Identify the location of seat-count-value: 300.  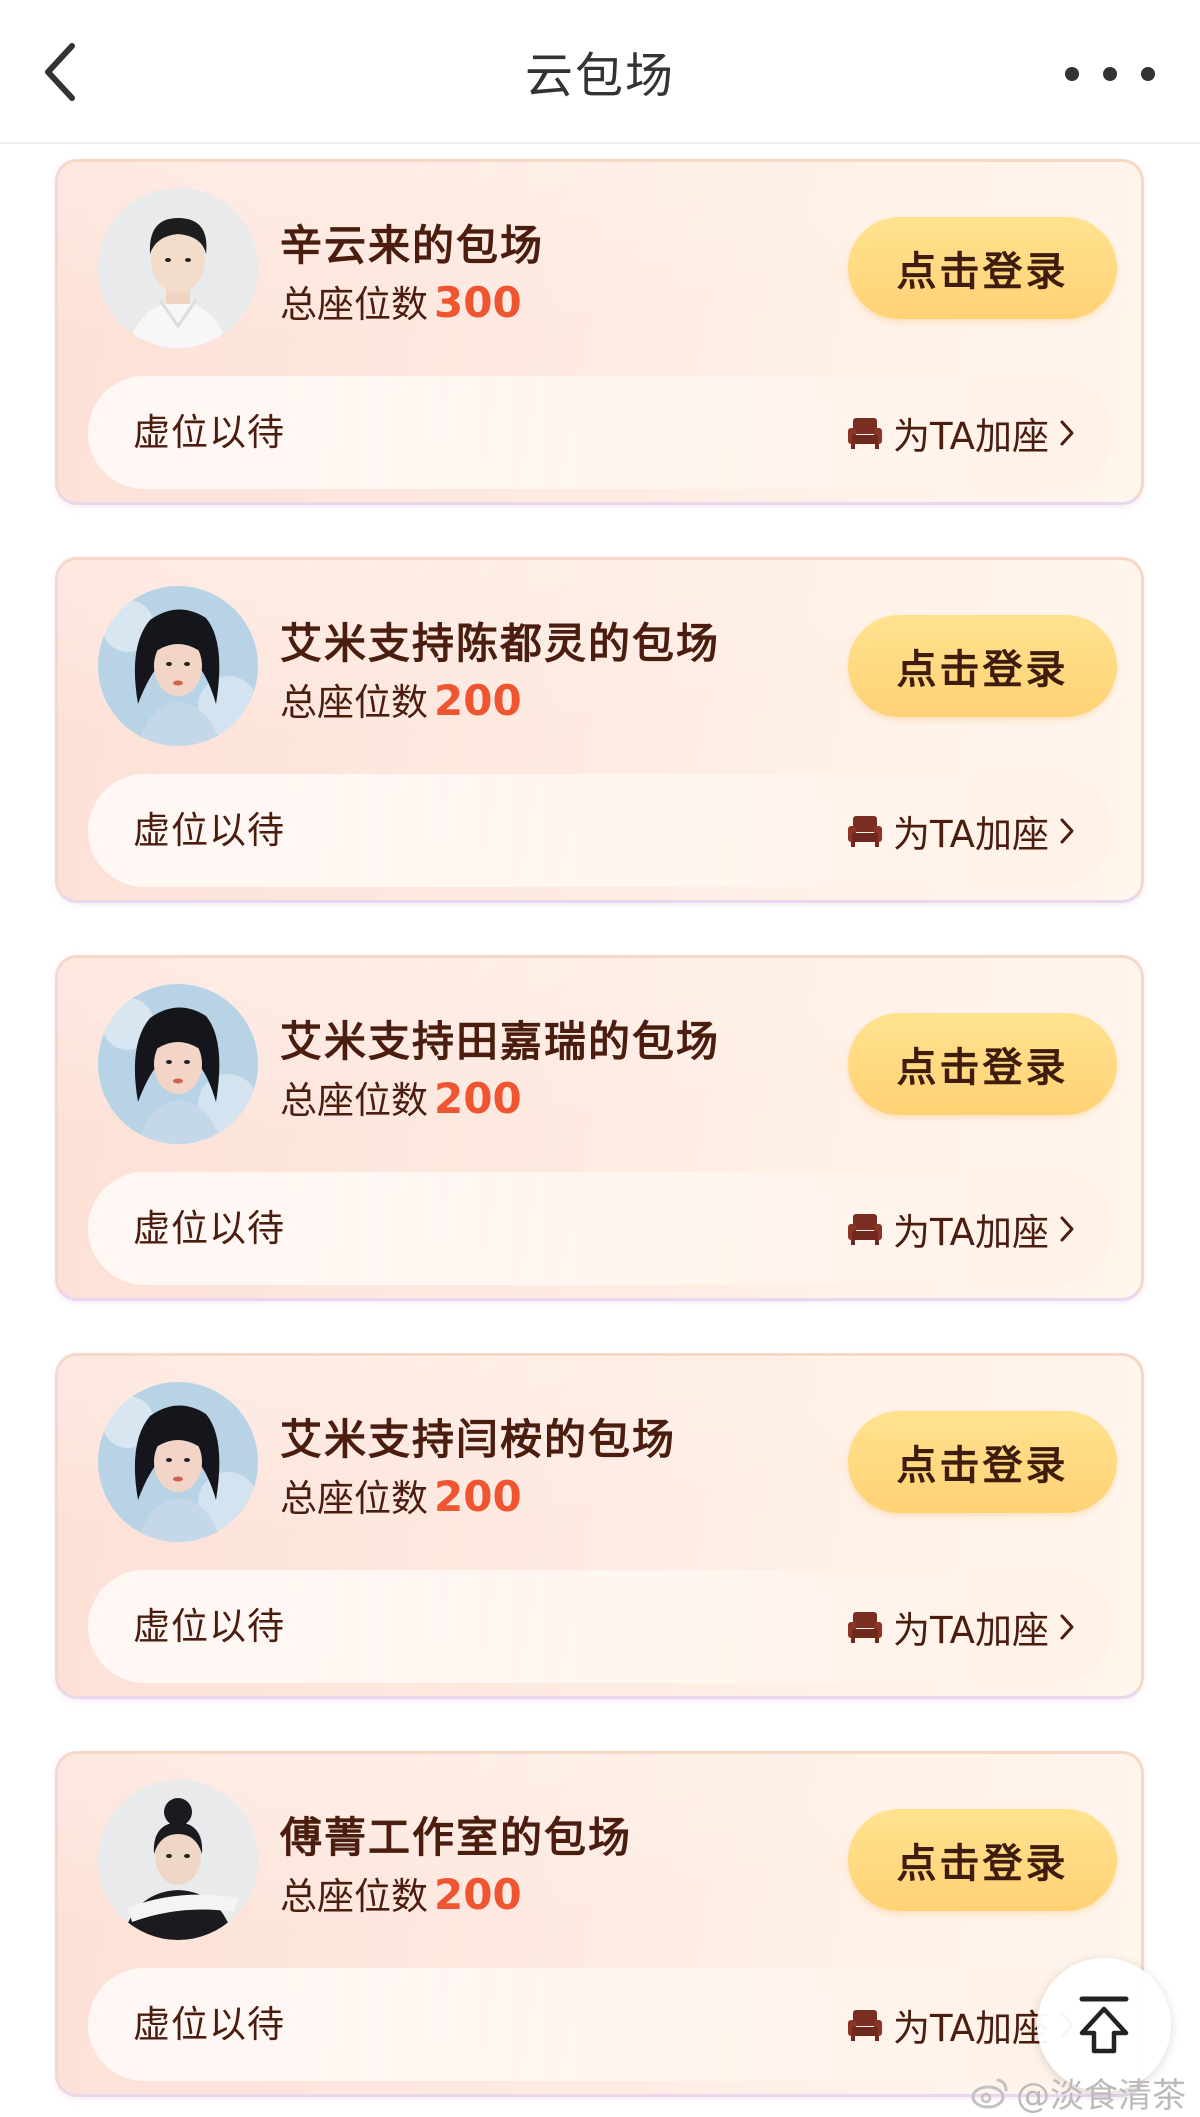
(478, 302).